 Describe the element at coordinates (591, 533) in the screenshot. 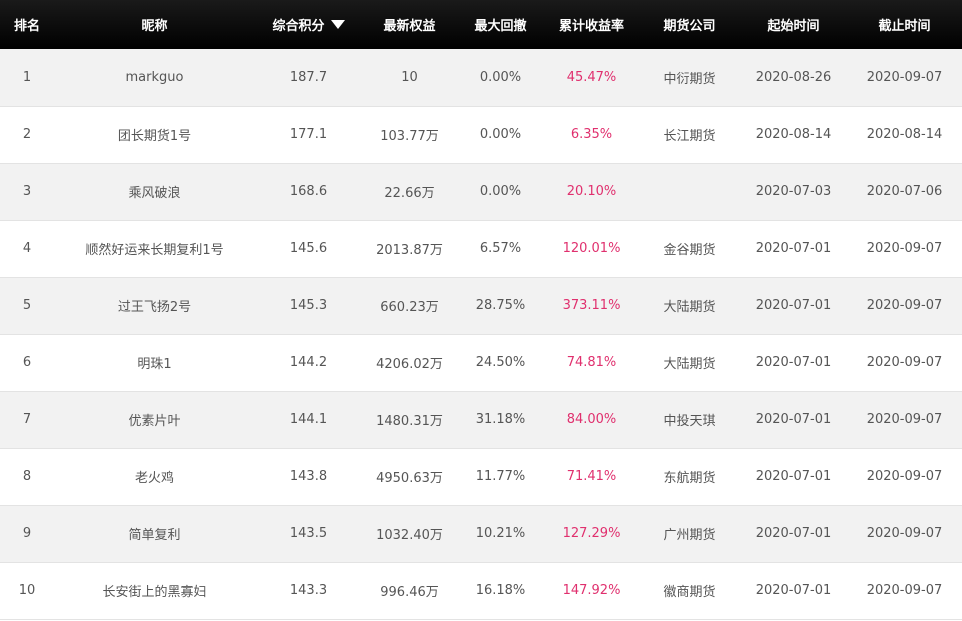

I see `cell-return: 127.29%` at that location.